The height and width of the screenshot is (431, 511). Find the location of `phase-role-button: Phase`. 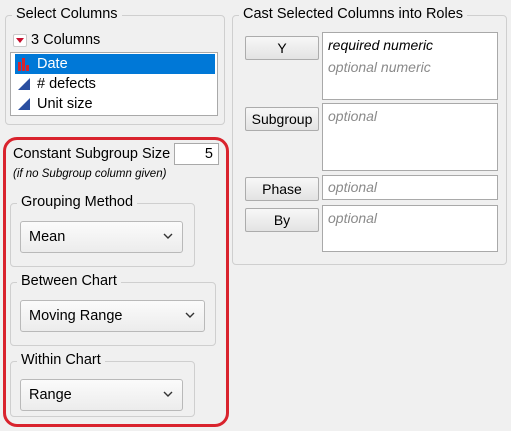

phase-role-button: Phase is located at coordinates (282, 189).